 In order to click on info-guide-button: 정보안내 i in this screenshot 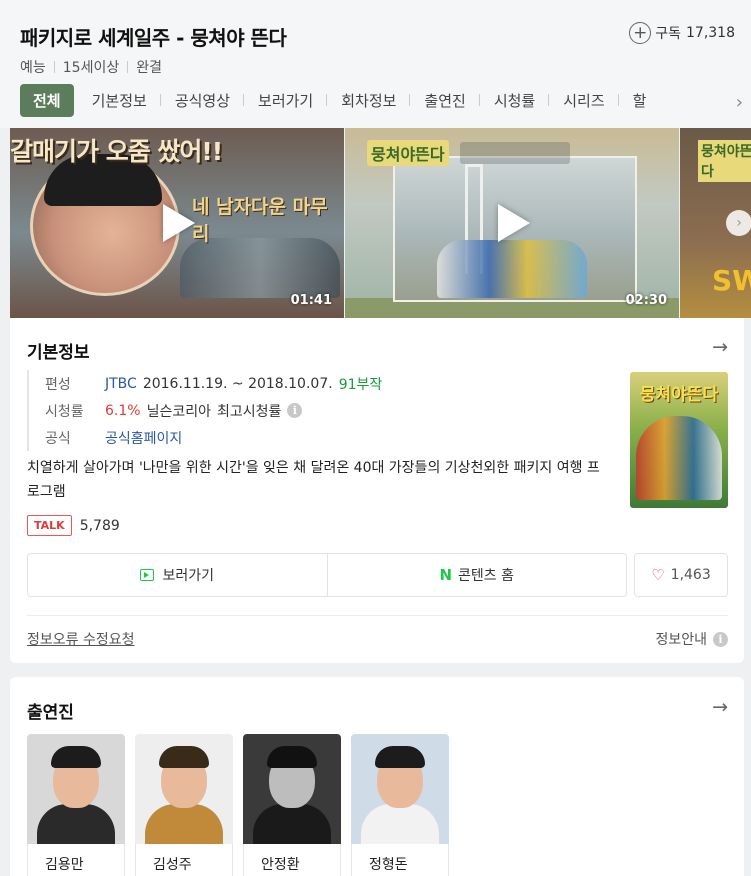, I will do `click(691, 639)`.